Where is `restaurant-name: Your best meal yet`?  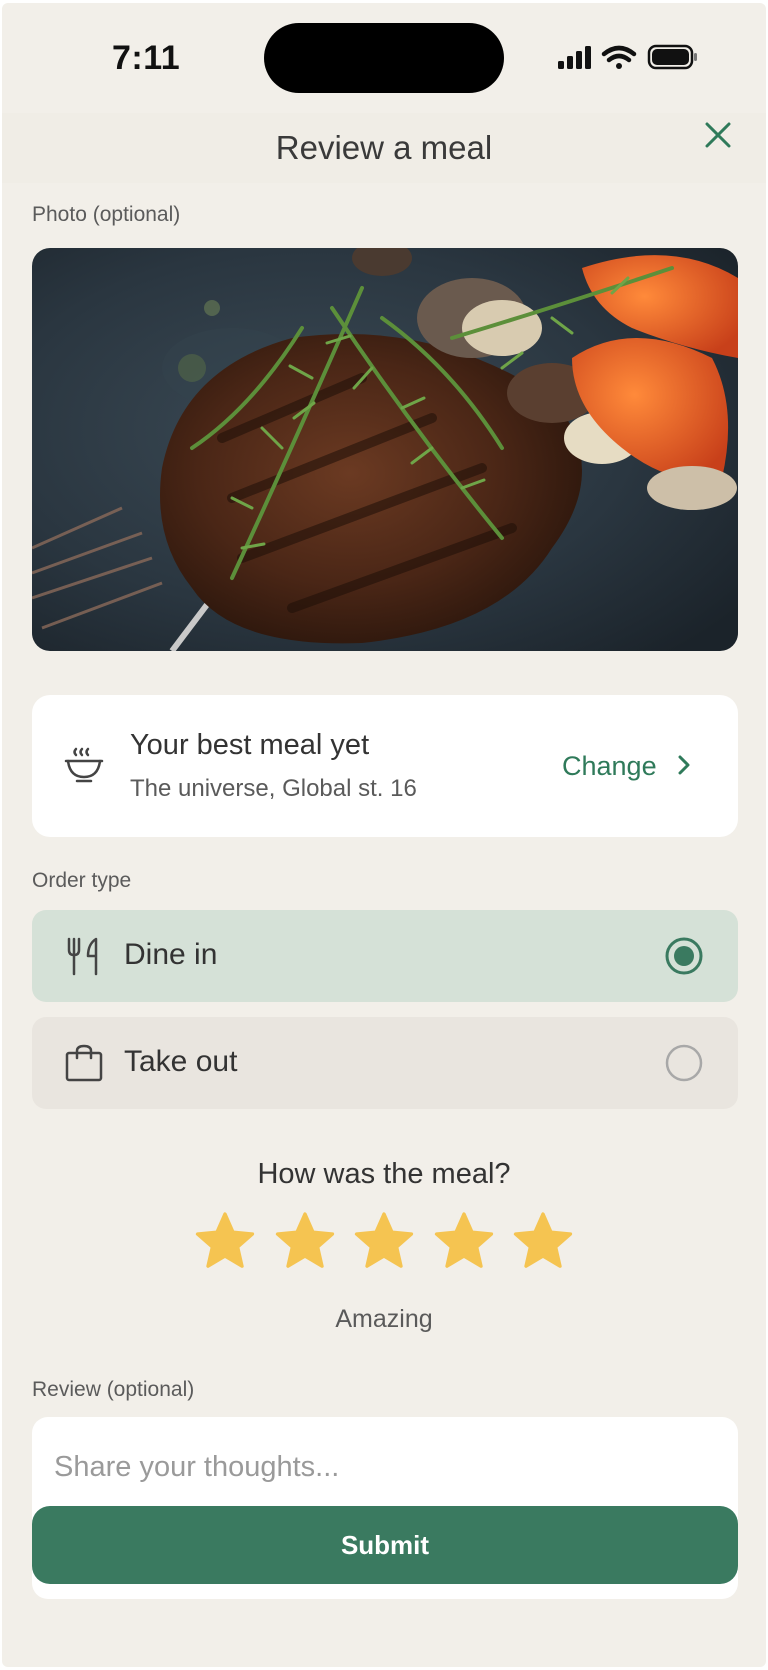 restaurant-name: Your best meal yet is located at coordinates (250, 745).